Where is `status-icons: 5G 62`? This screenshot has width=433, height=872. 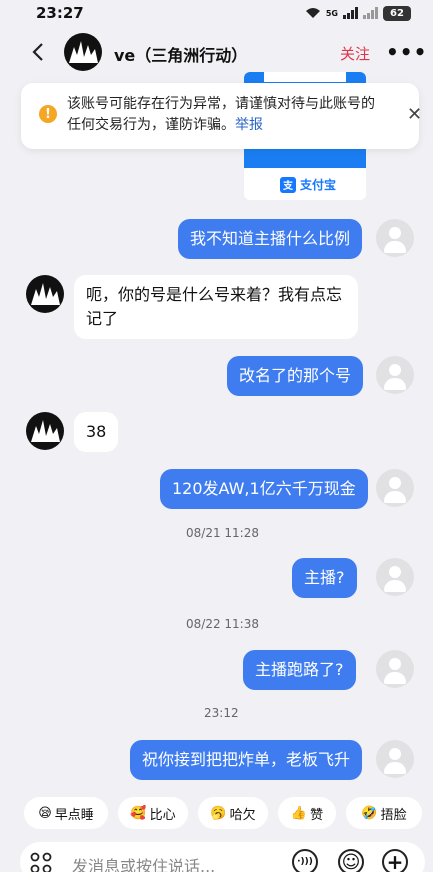
status-icons: 5G 62 is located at coordinates (358, 13).